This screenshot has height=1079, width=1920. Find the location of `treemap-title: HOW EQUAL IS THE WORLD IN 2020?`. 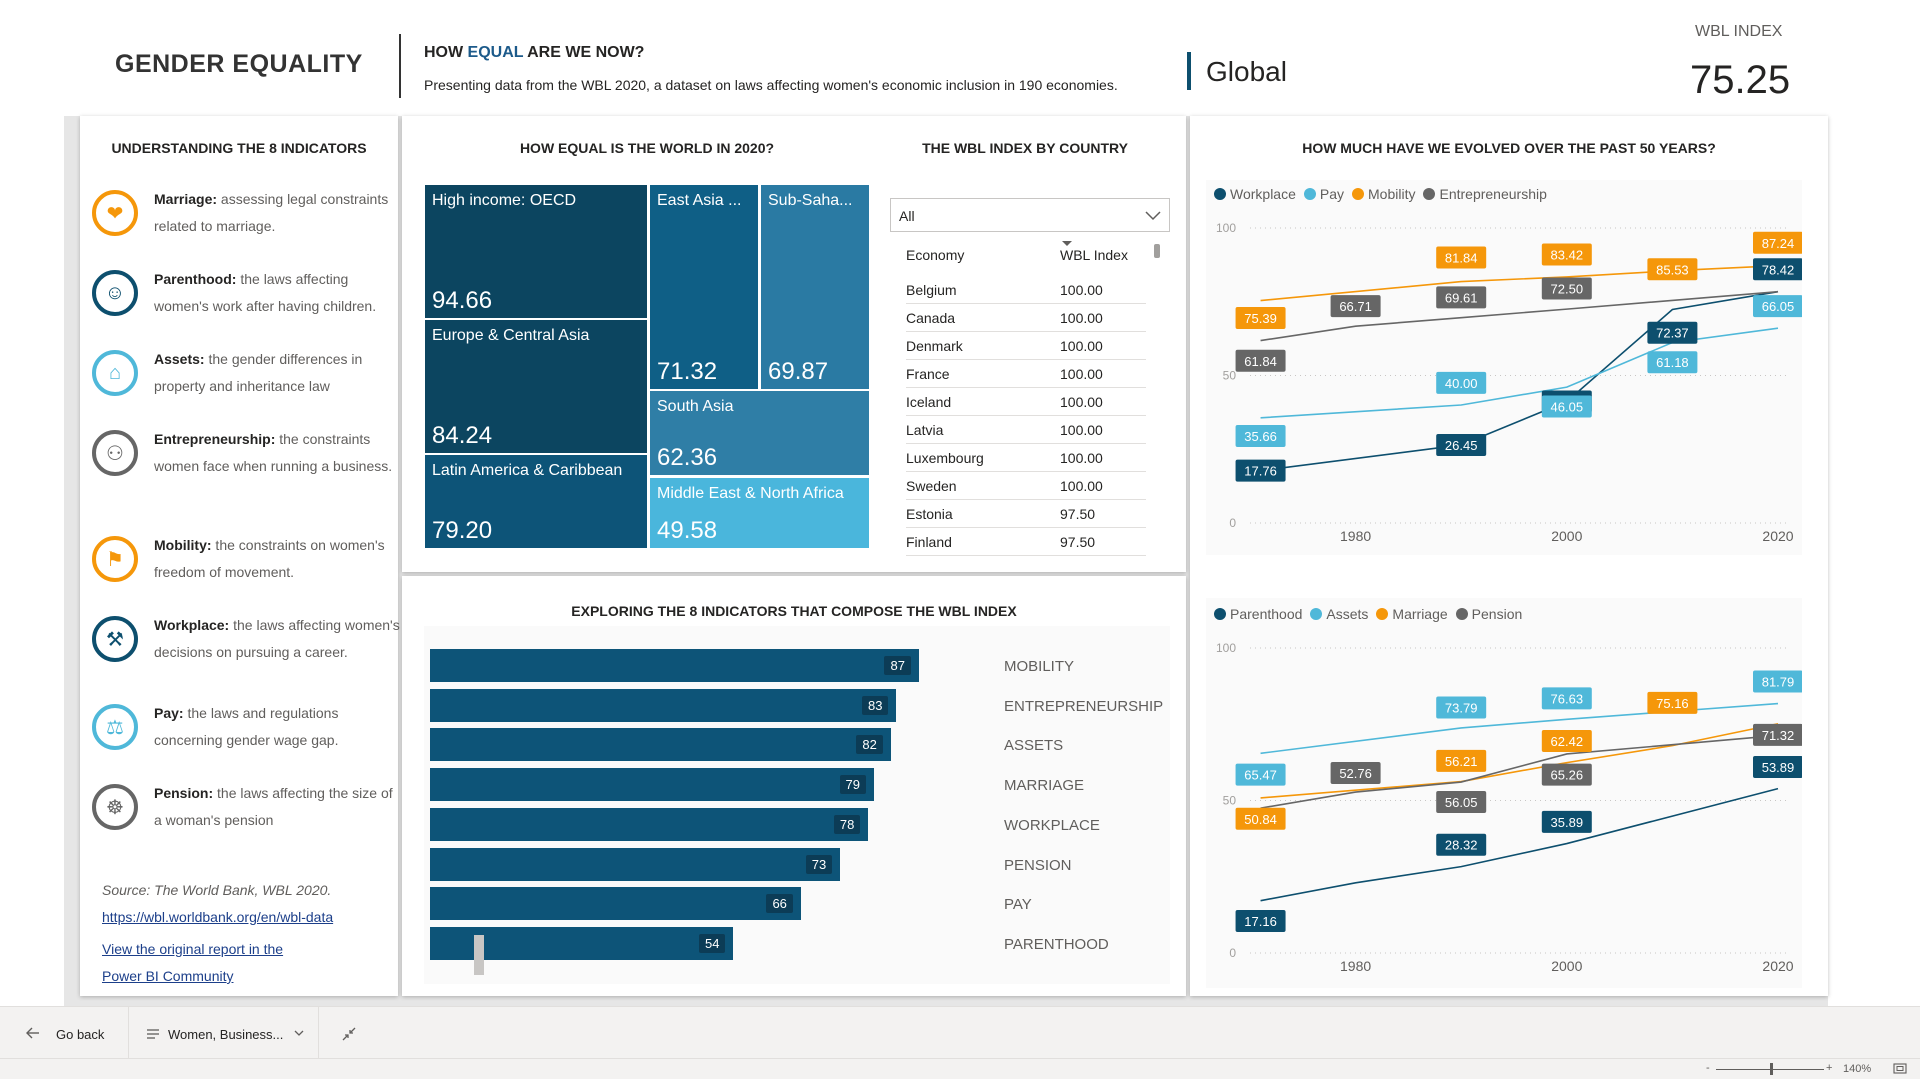

treemap-title: HOW EQUAL IS THE WORLD IN 2020? is located at coordinates (647, 148).